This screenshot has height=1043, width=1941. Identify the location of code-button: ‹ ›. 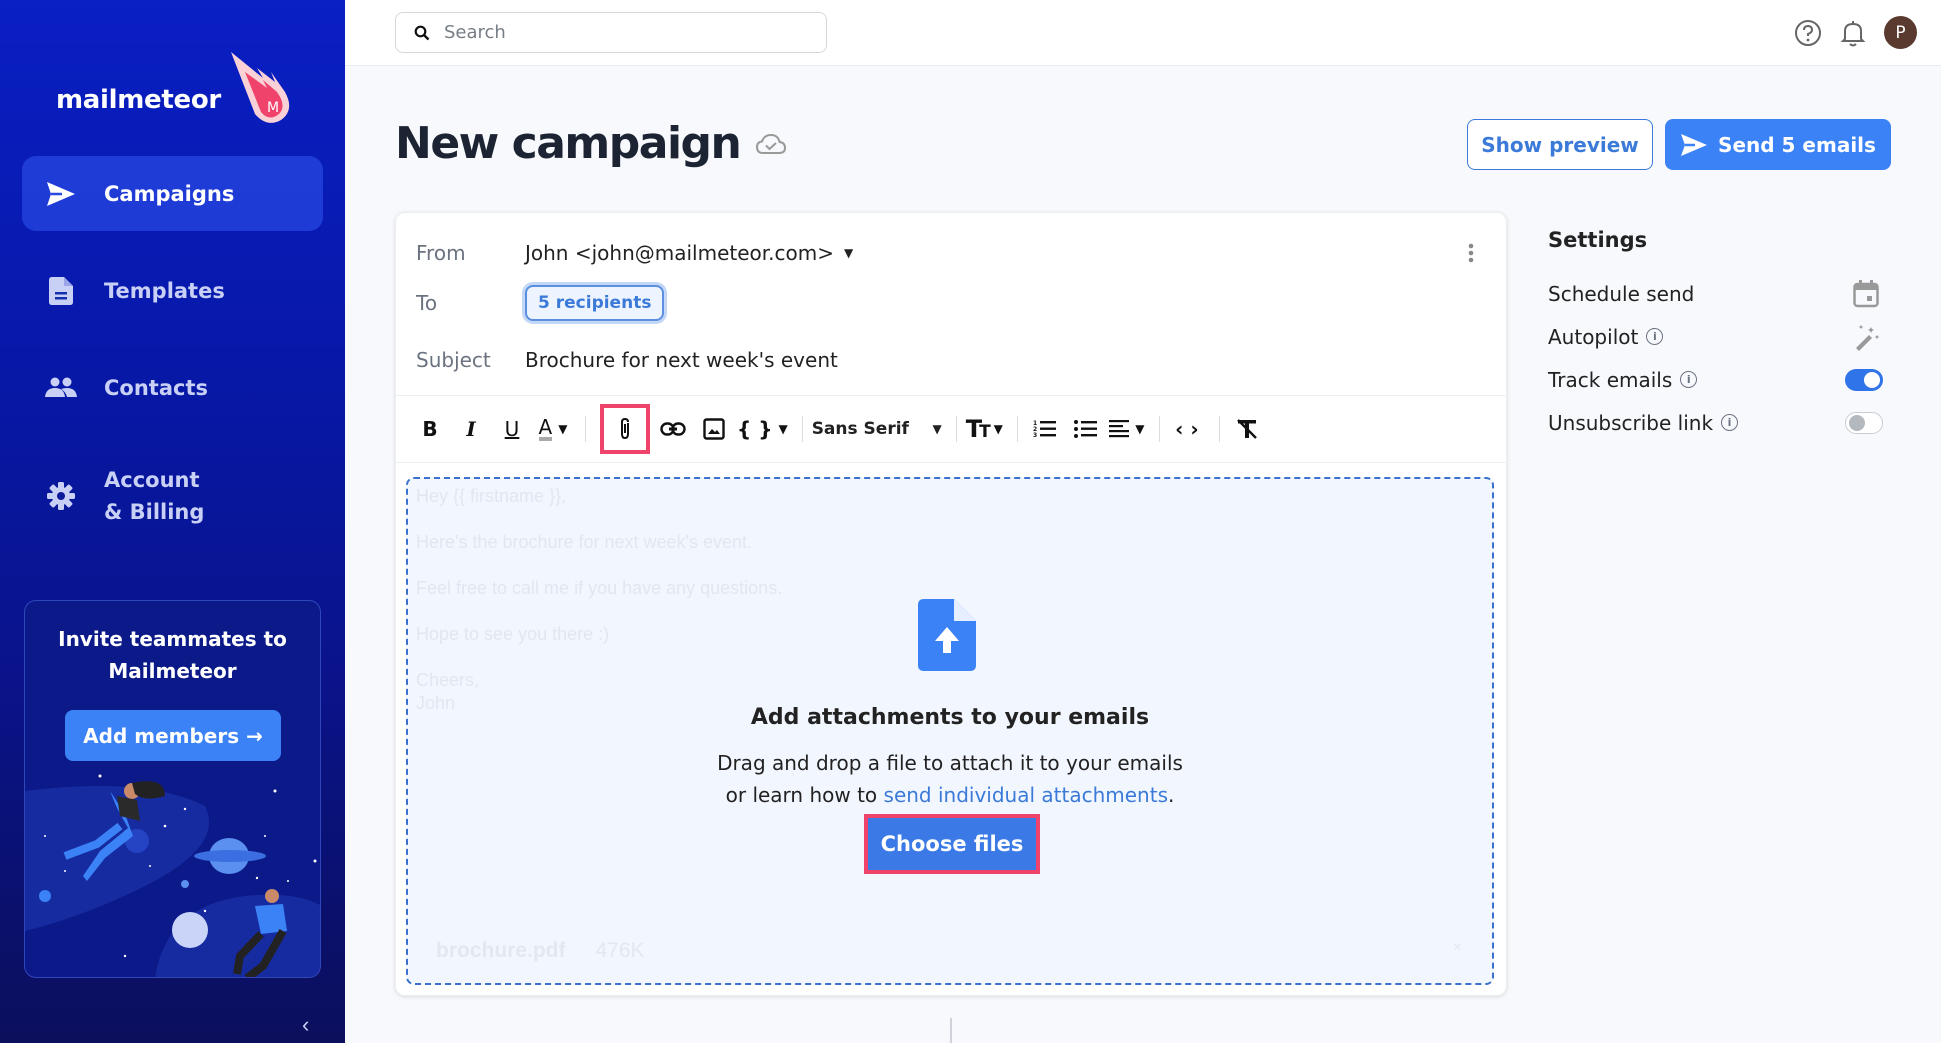
(1187, 429).